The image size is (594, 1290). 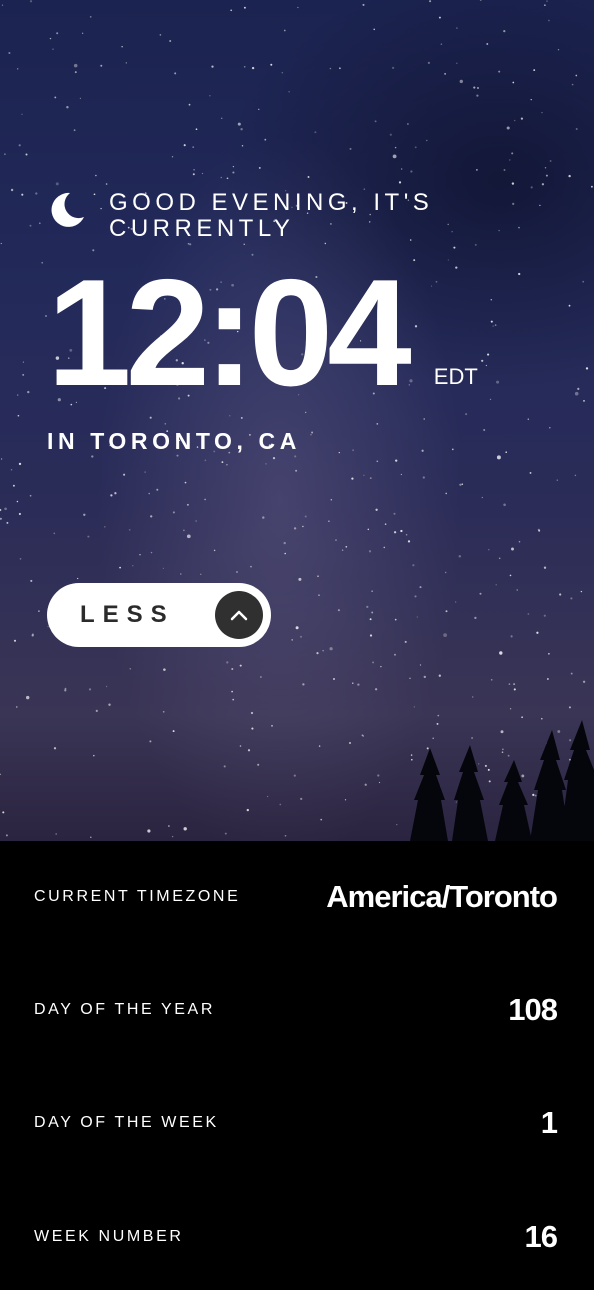 I want to click on detail-value: 1, so click(x=549, y=1122).